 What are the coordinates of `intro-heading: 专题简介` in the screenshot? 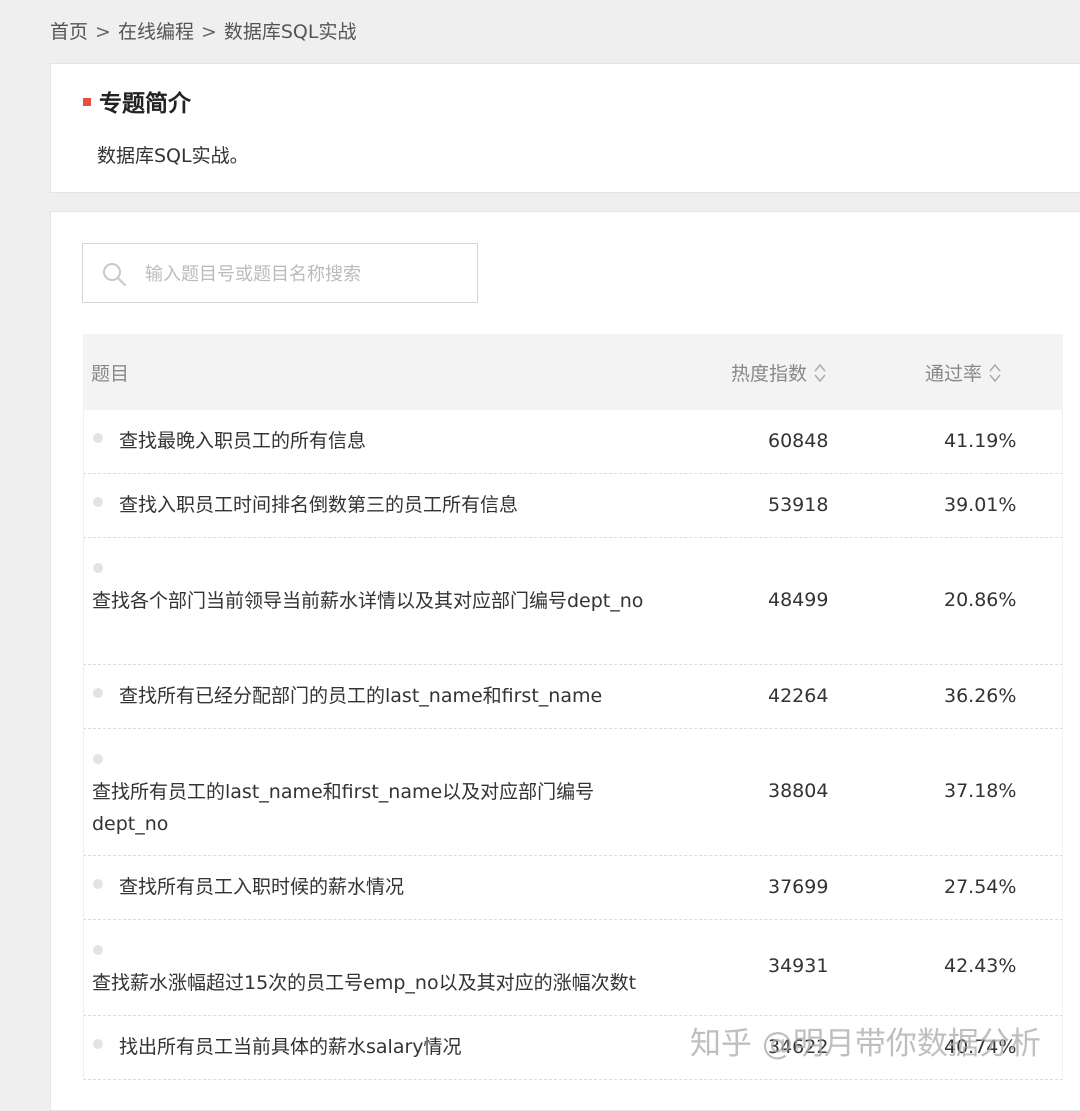 It's located at (137, 101).